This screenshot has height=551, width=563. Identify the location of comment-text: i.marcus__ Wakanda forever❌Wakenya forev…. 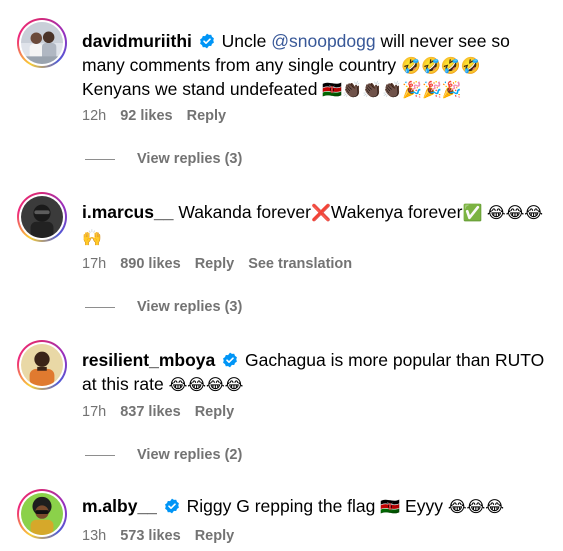
(317, 225).